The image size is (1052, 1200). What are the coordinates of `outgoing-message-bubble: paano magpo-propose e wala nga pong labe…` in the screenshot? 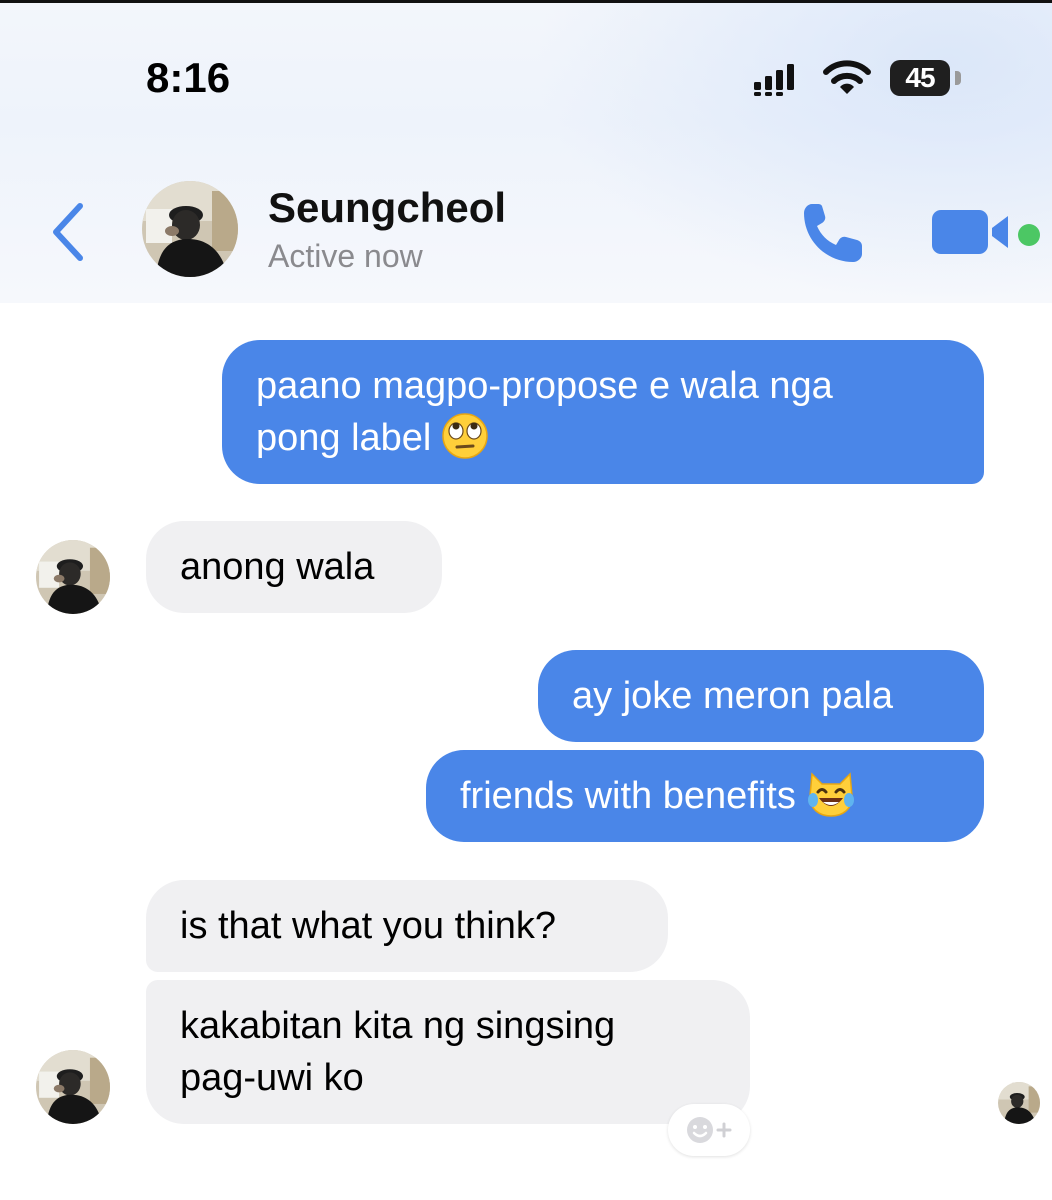 It's located at (603, 412).